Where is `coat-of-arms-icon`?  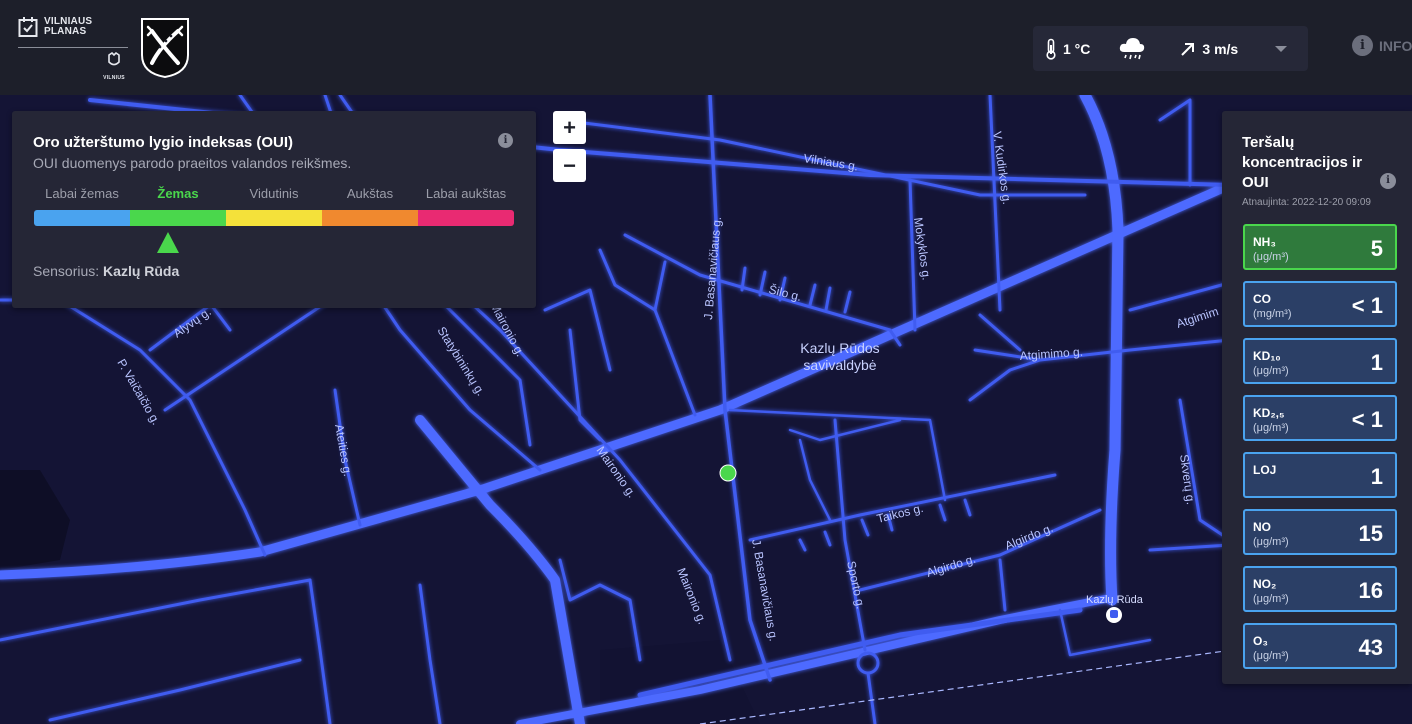
coat-of-arms-icon is located at coordinates (165, 48).